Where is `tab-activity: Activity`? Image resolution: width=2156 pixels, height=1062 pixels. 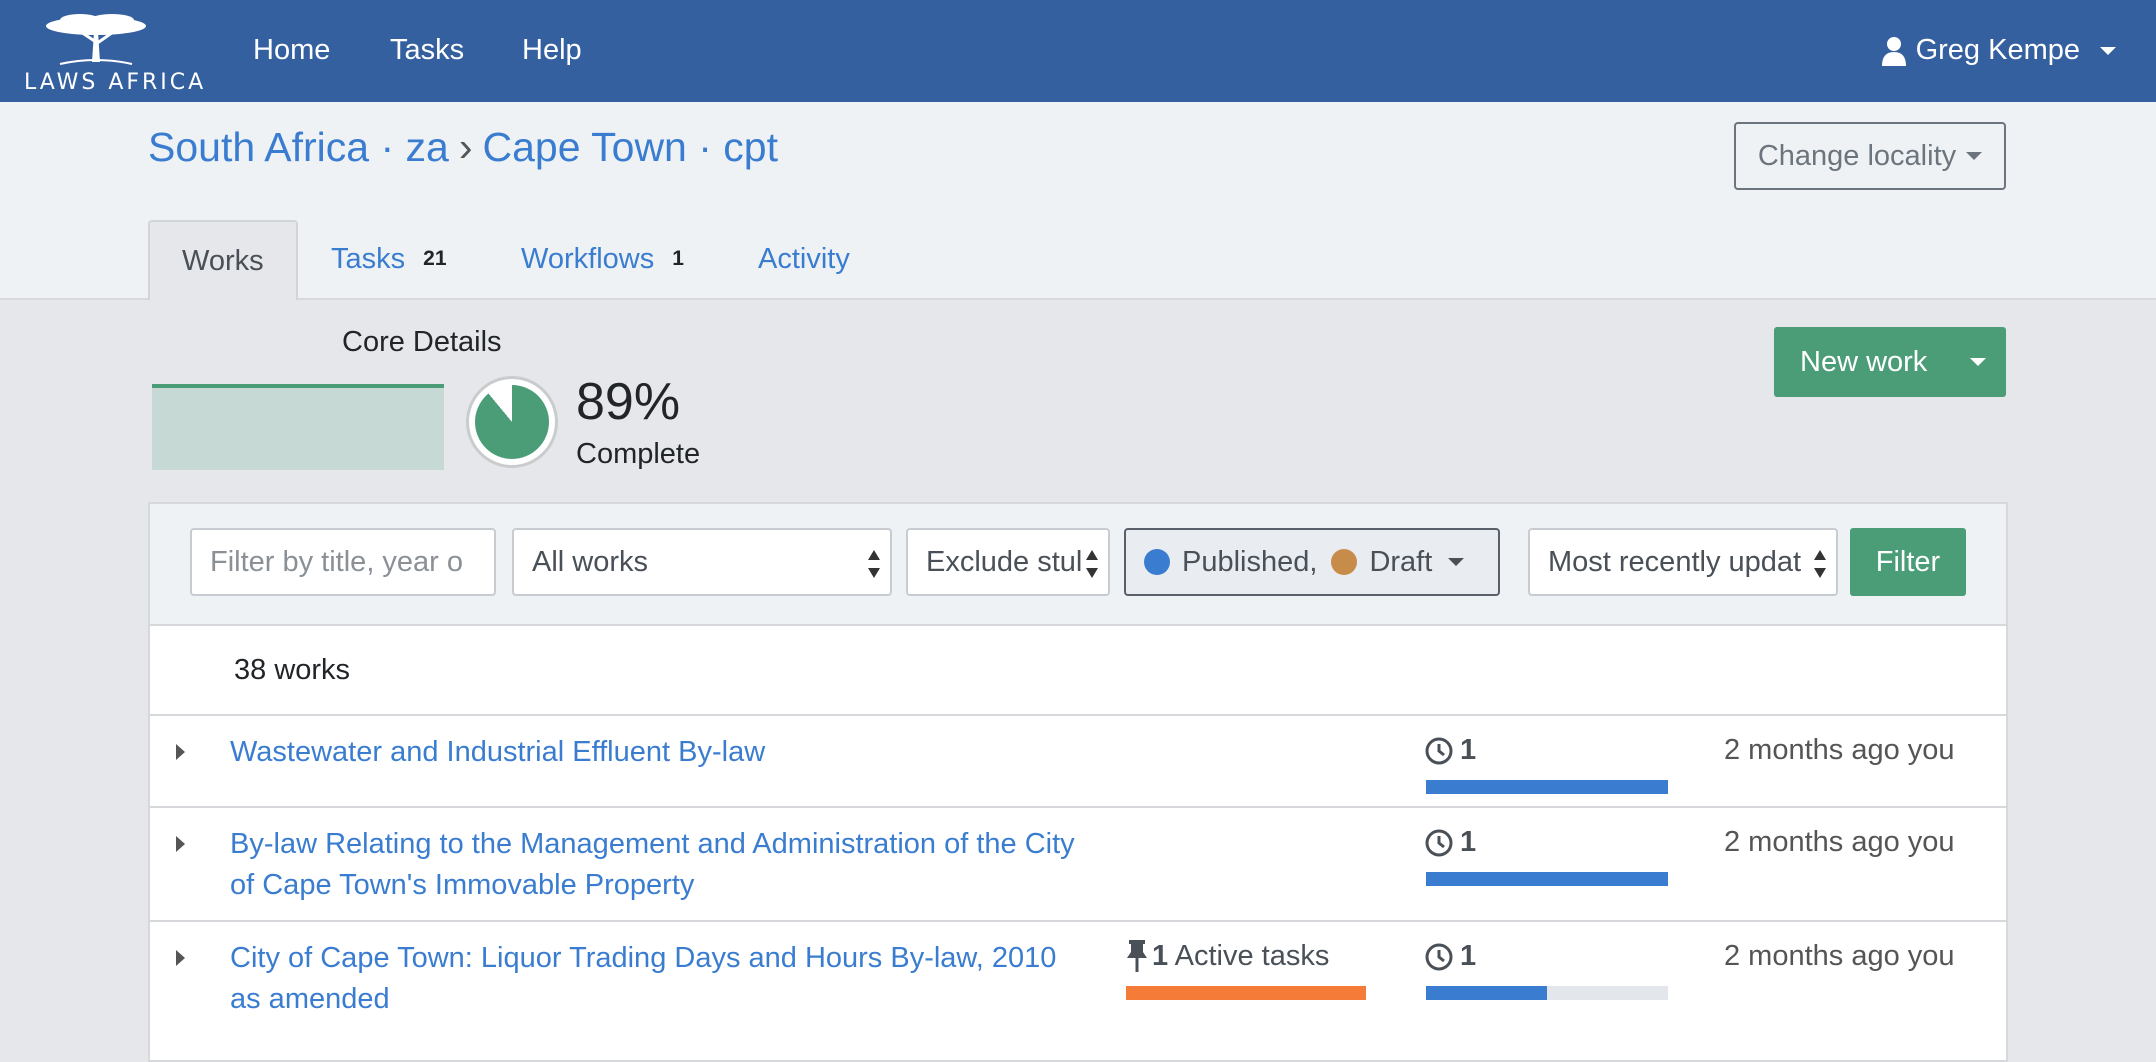 tab-activity: Activity is located at coordinates (804, 259).